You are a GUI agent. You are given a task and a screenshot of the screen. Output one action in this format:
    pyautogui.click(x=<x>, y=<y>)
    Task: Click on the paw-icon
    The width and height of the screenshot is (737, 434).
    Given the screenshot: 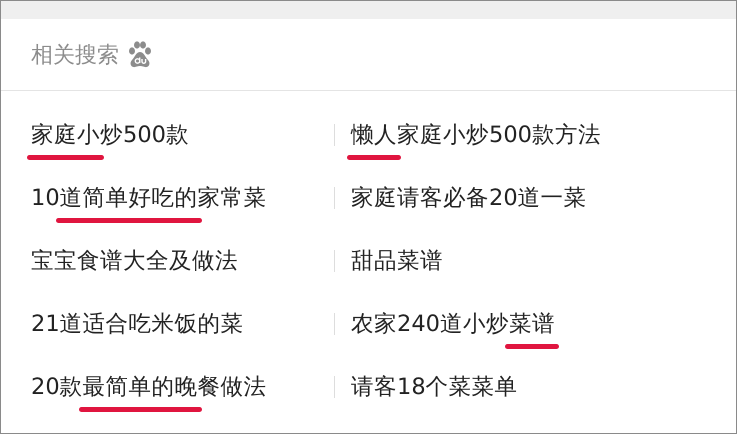 What is the action you would take?
    pyautogui.click(x=140, y=54)
    